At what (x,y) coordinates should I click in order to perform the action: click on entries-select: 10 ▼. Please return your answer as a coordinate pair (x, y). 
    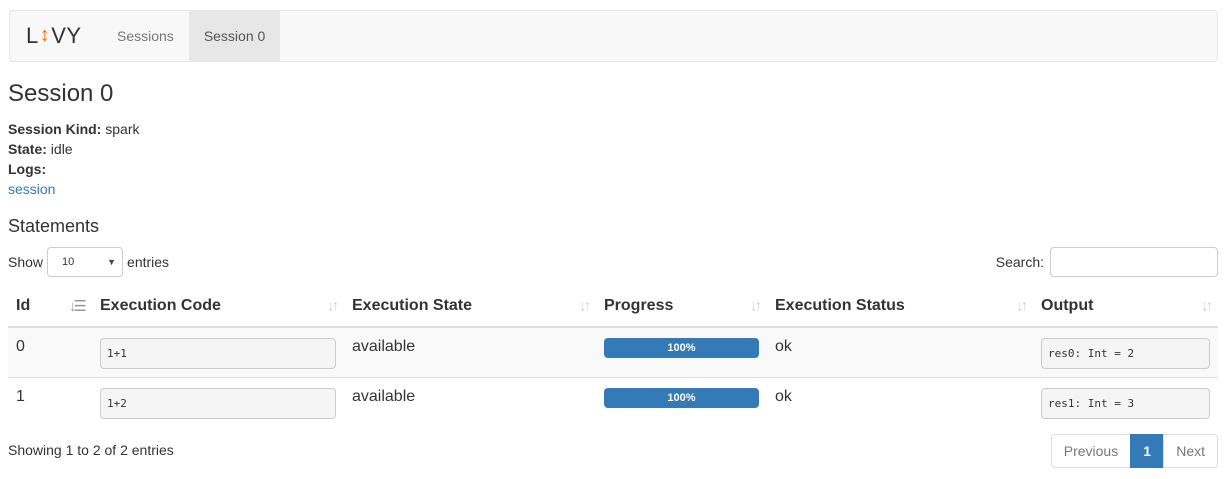
    Looking at the image, I should click on (85, 262).